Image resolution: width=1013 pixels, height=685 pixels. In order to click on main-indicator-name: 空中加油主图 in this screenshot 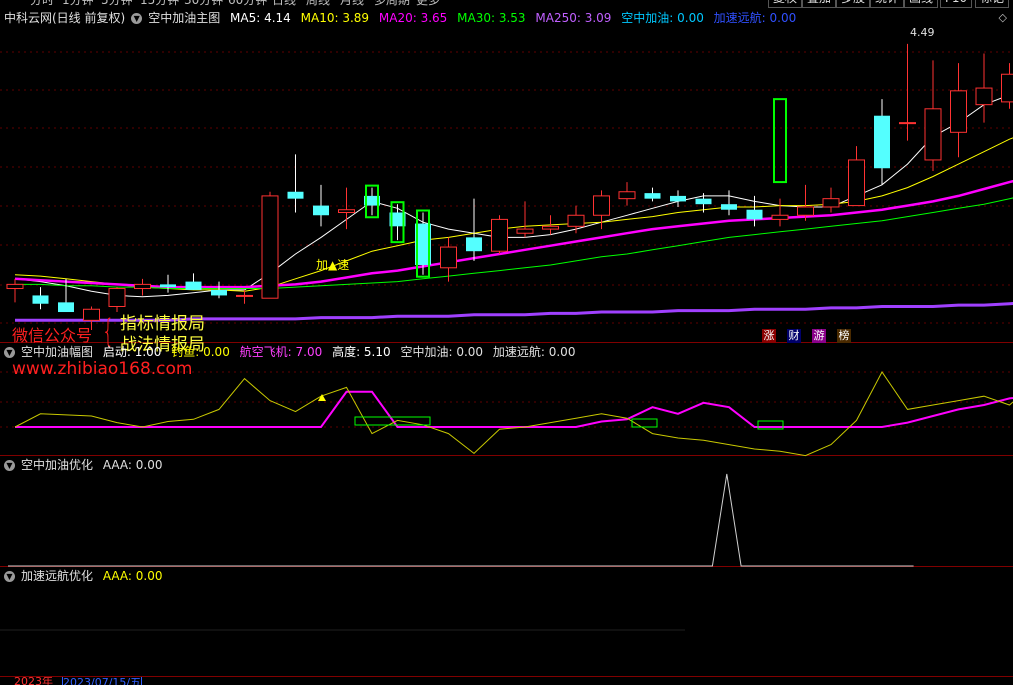, I will do `click(184, 18)`.